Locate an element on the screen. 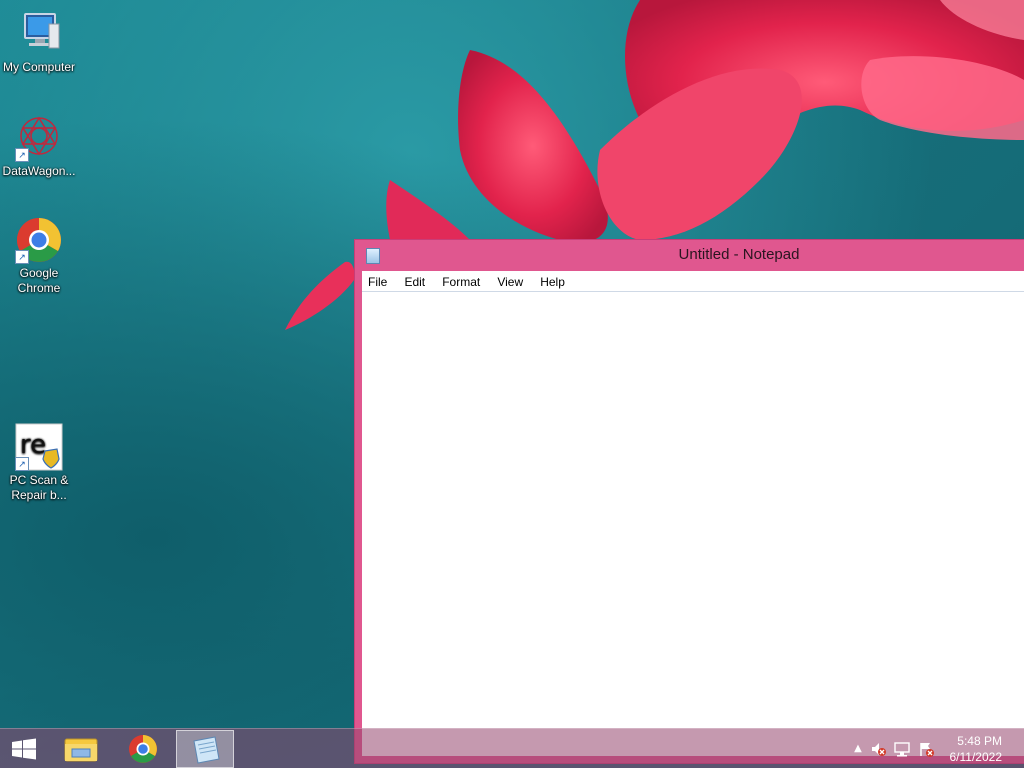 The image size is (1024, 768). window-title: Untitled - Notepad is located at coordinates (739, 254).